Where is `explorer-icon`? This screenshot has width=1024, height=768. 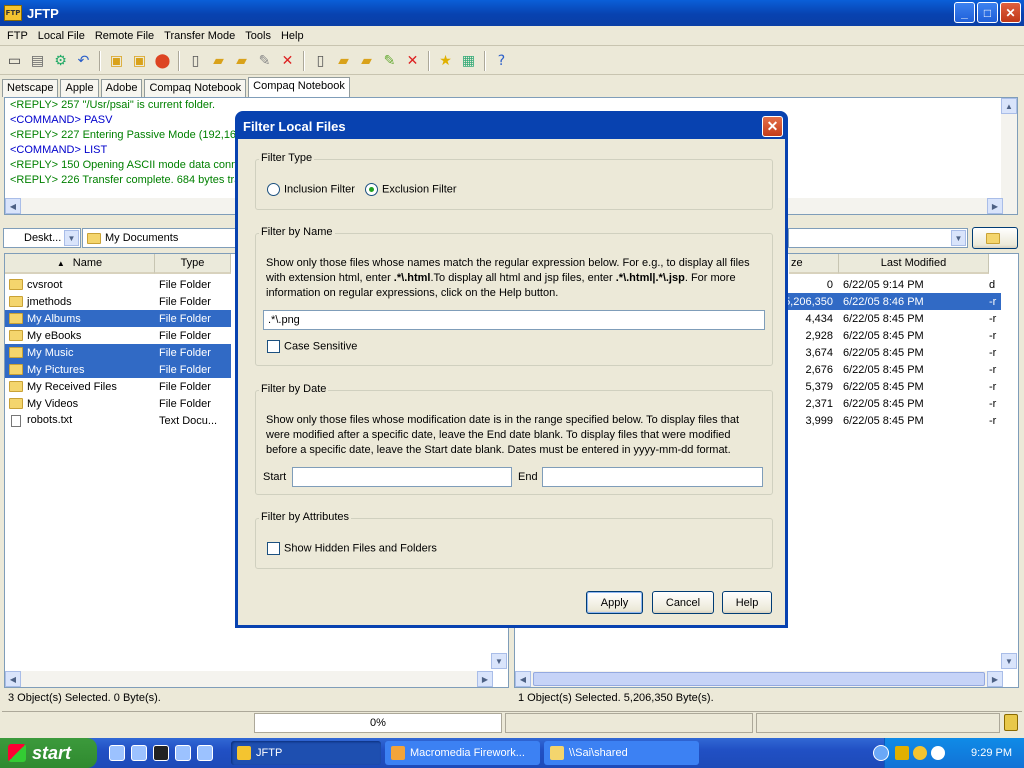 explorer-icon is located at coordinates (139, 753).